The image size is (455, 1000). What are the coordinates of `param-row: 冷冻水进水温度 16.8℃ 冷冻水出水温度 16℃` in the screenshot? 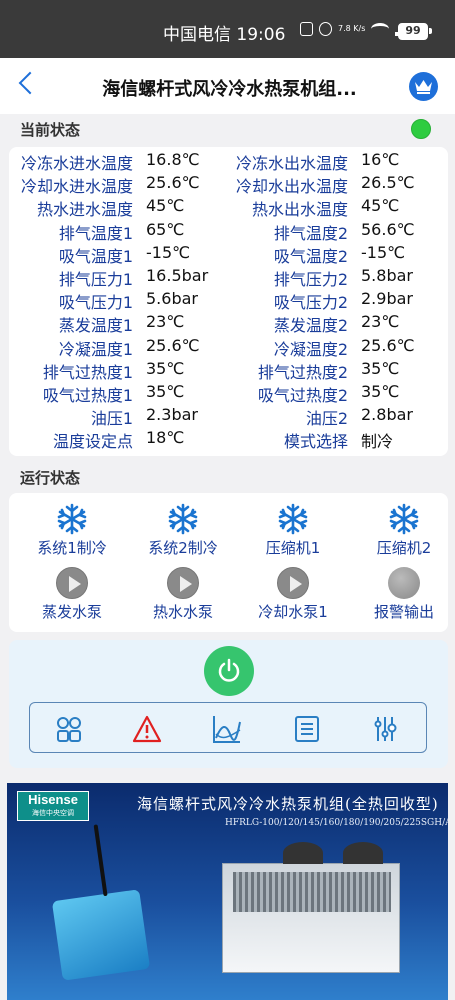 It's located at (228, 161).